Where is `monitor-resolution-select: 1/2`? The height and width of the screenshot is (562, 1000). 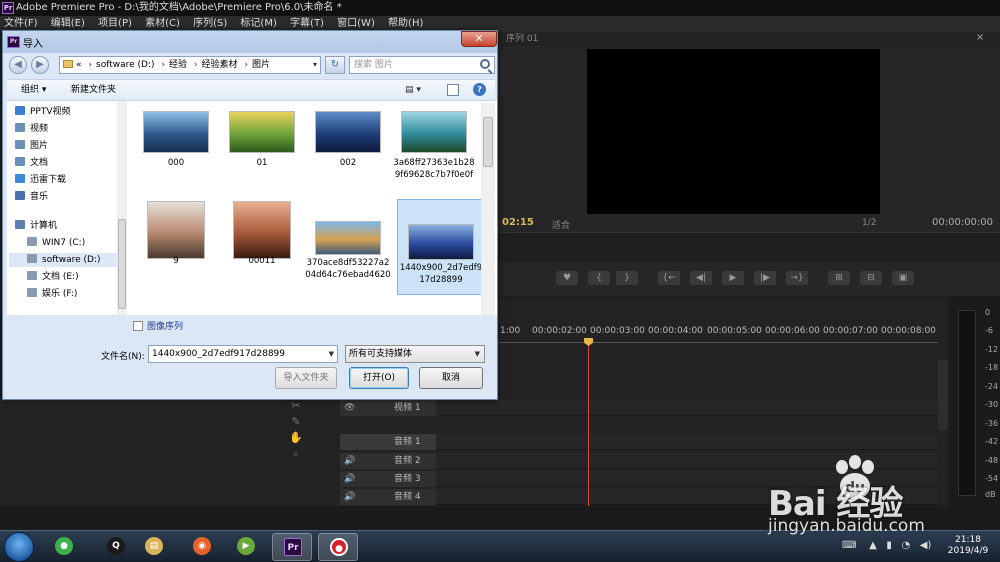 monitor-resolution-select: 1/2 is located at coordinates (869, 223).